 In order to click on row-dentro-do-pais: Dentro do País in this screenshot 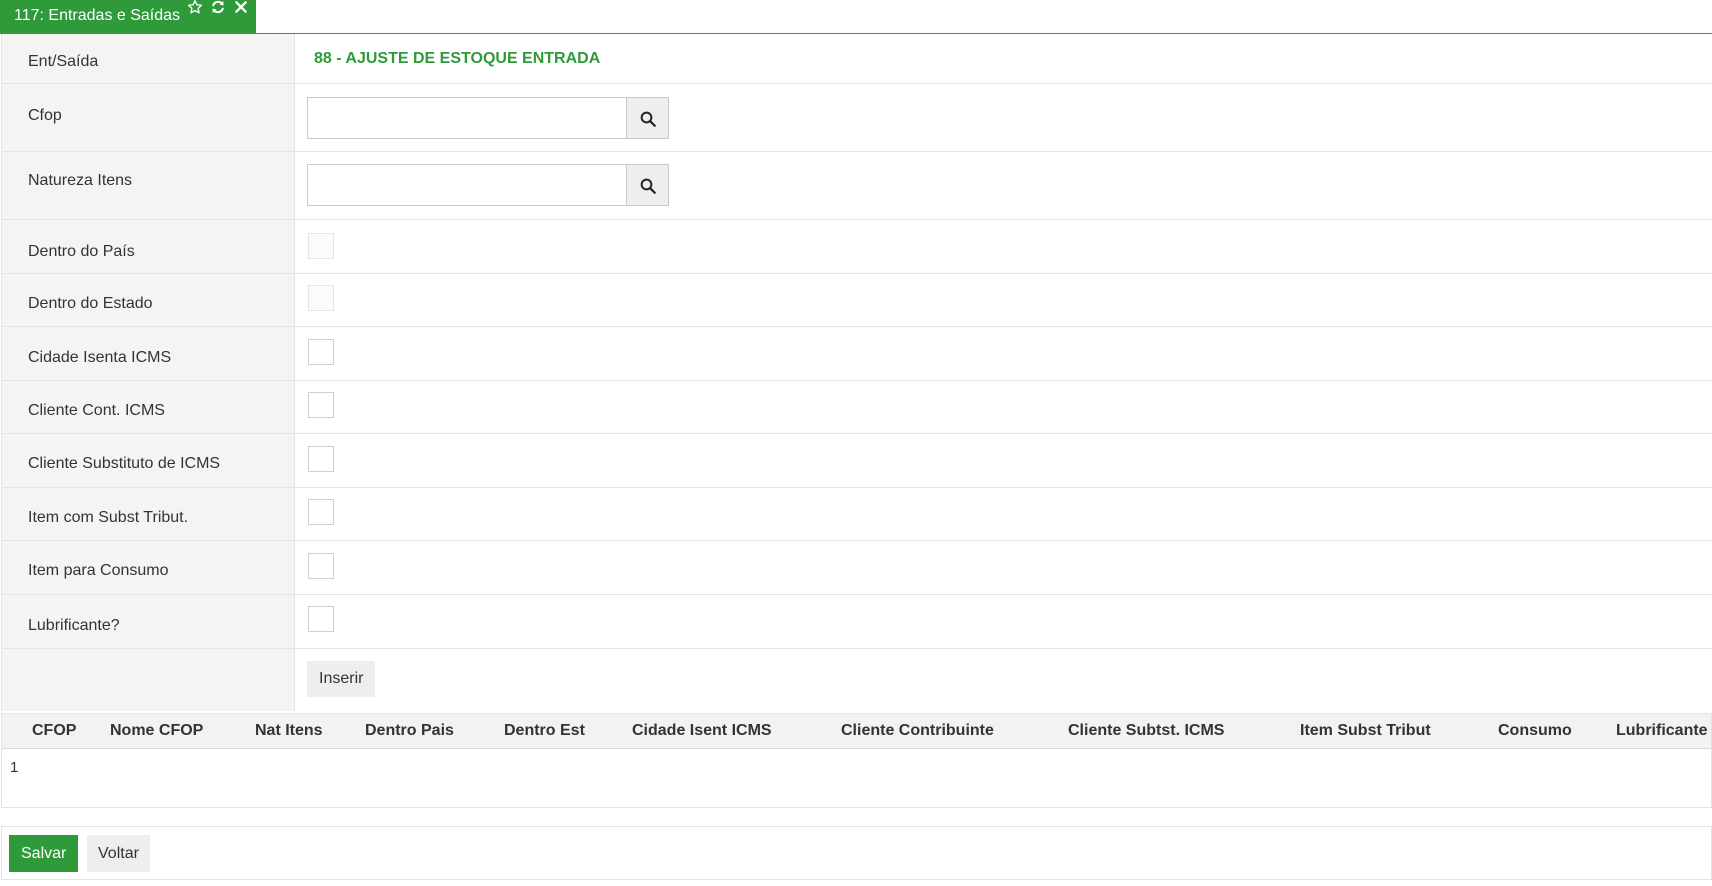, I will do `click(856, 247)`.